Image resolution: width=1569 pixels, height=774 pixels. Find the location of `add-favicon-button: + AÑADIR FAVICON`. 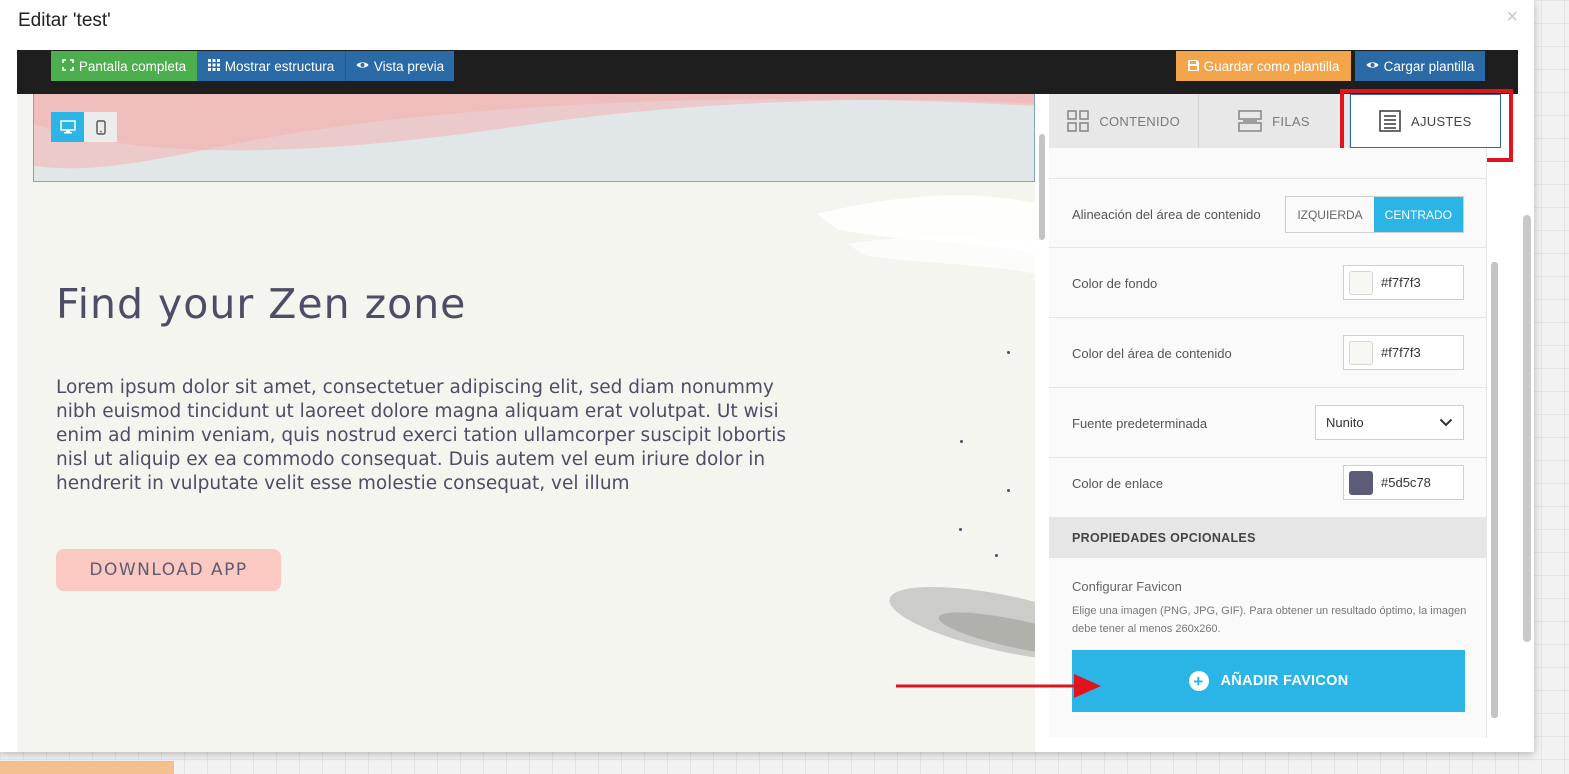

add-favicon-button: + AÑADIR FAVICON is located at coordinates (1268, 681).